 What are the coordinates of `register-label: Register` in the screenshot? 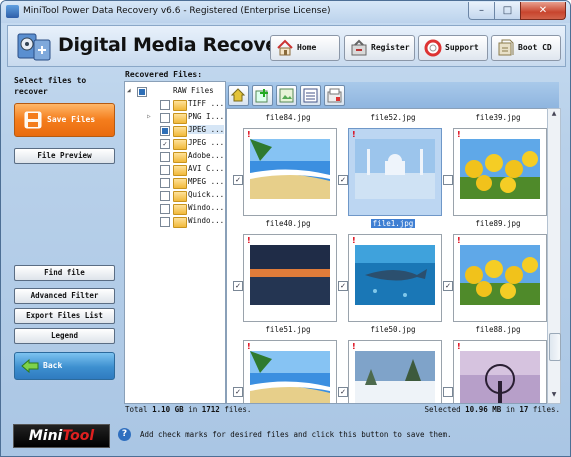 It's located at (390, 47).